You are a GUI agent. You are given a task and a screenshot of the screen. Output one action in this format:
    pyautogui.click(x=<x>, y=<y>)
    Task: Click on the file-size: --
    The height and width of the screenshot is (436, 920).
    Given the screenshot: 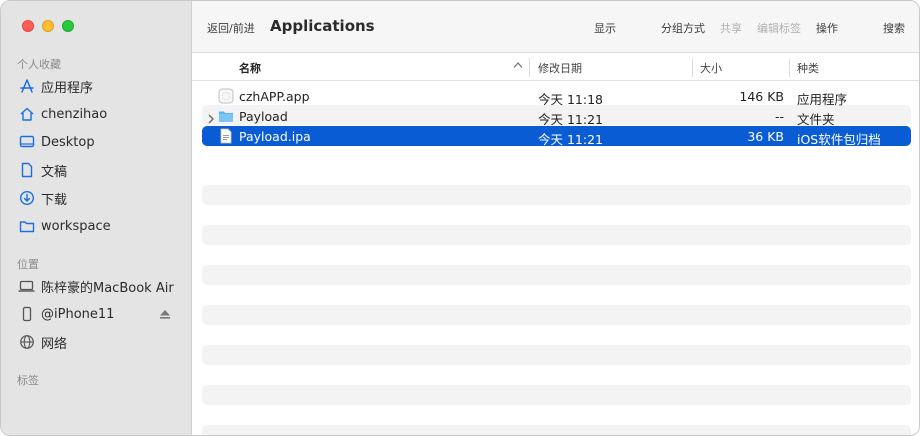 What is the action you would take?
    pyautogui.click(x=779, y=116)
    